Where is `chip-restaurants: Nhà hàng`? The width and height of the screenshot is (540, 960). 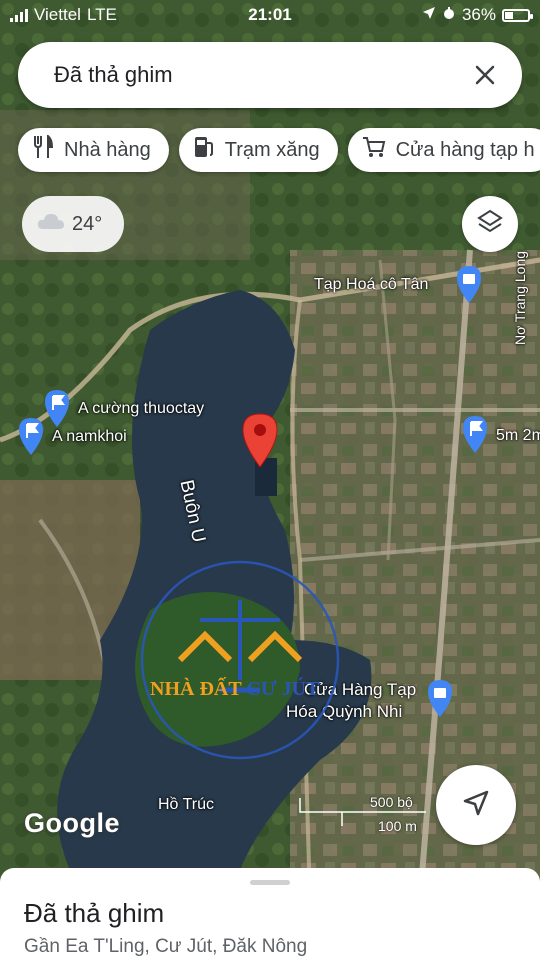 chip-restaurants: Nhà hàng is located at coordinates (93, 150).